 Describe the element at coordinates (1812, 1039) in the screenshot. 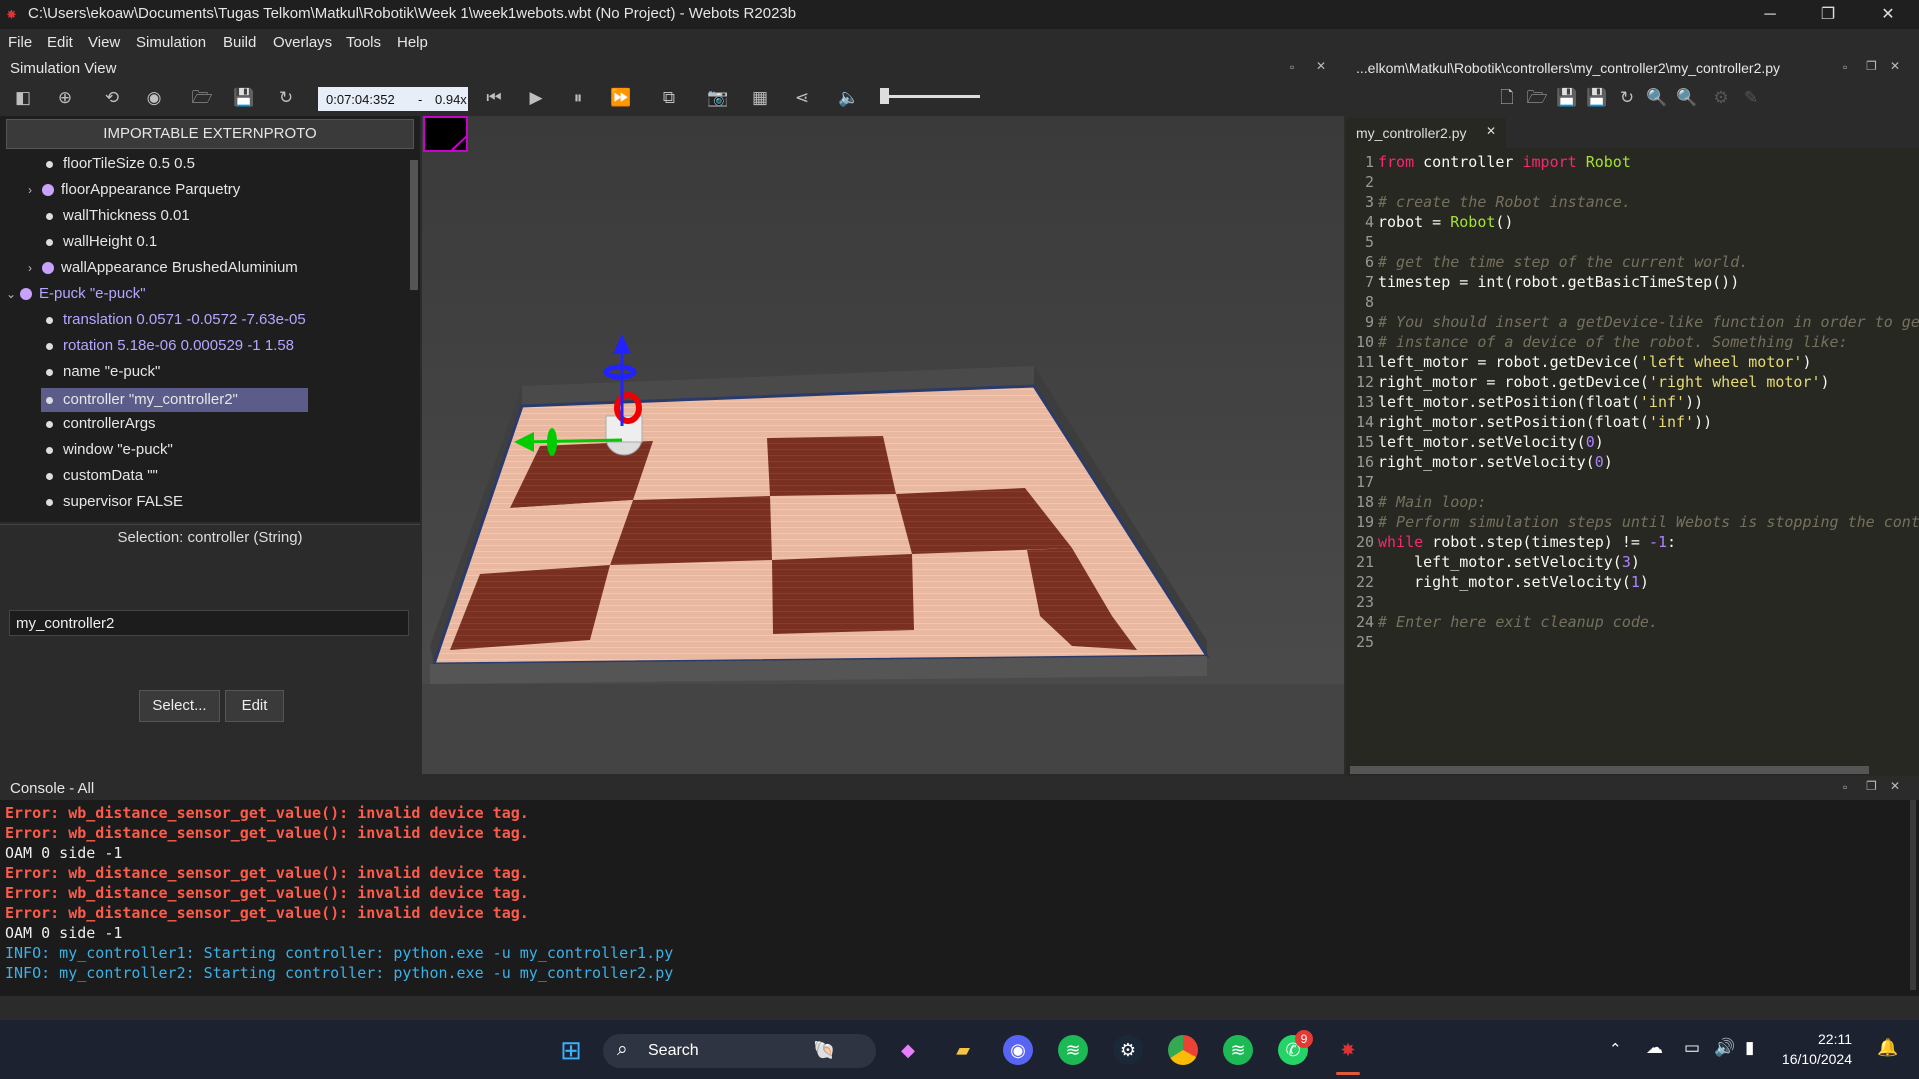

I see `taskbar-clock-time: 22:11` at that location.